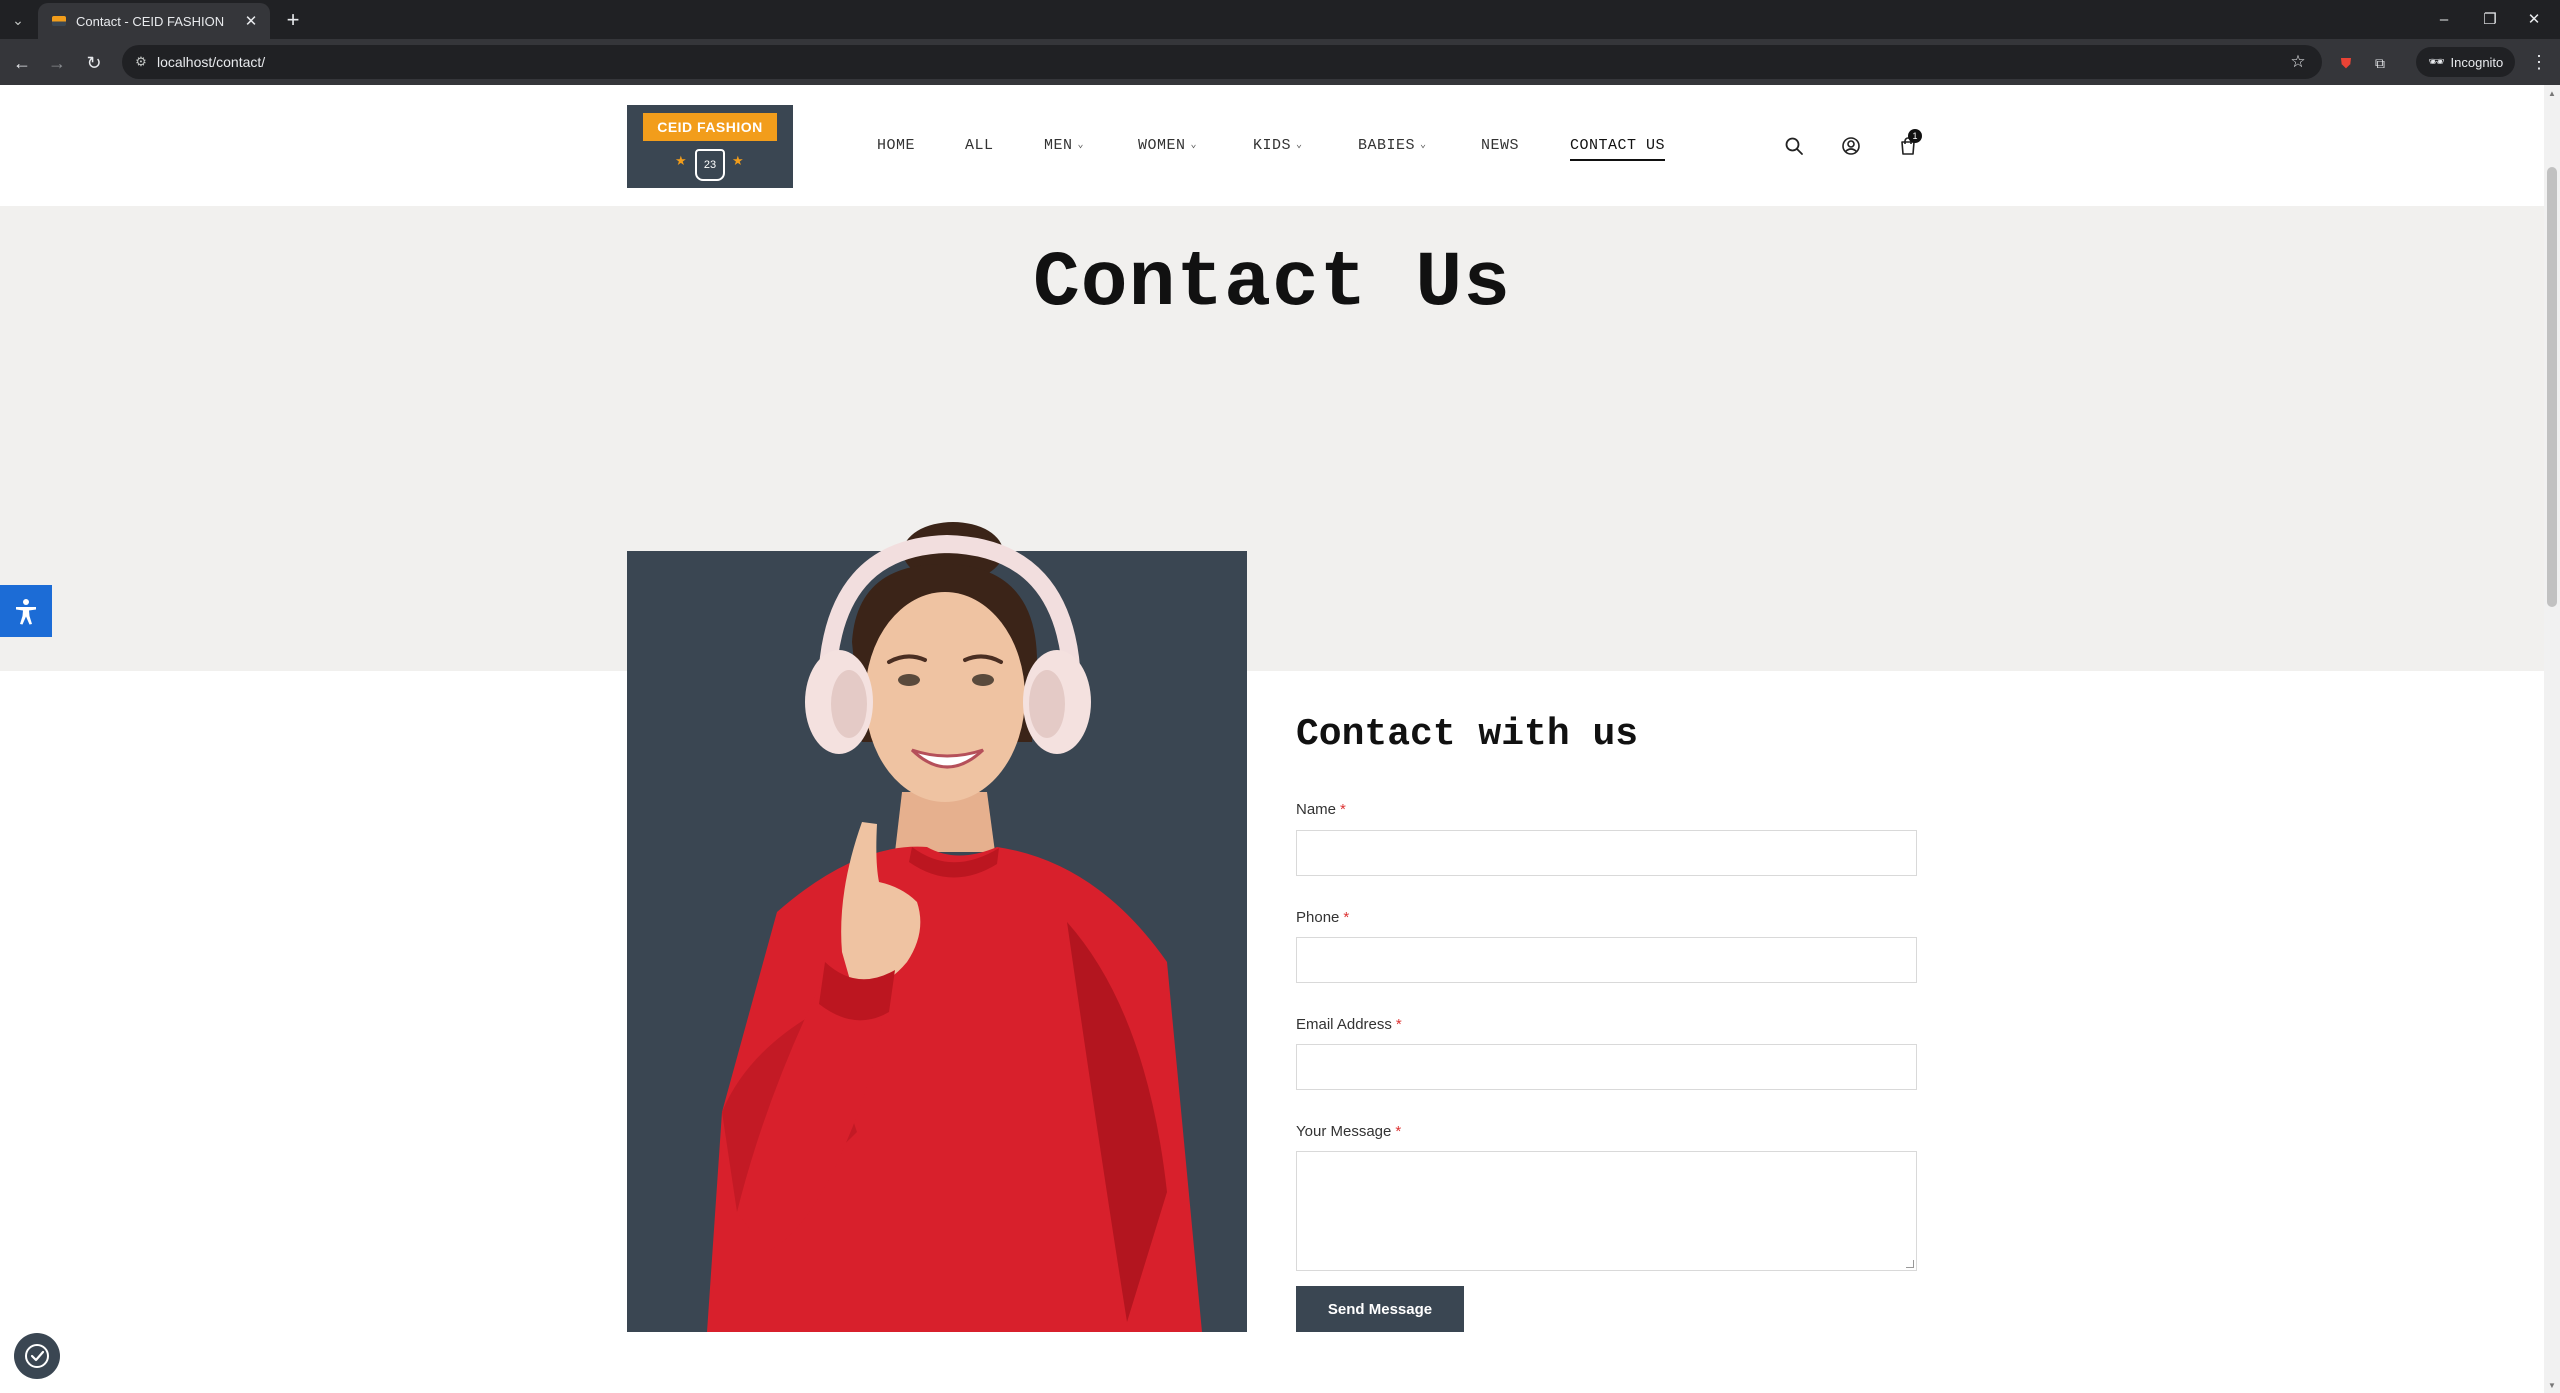 The image size is (2560, 1393). Describe the element at coordinates (1467, 734) in the screenshot. I see `form-title: Contact with us` at that location.